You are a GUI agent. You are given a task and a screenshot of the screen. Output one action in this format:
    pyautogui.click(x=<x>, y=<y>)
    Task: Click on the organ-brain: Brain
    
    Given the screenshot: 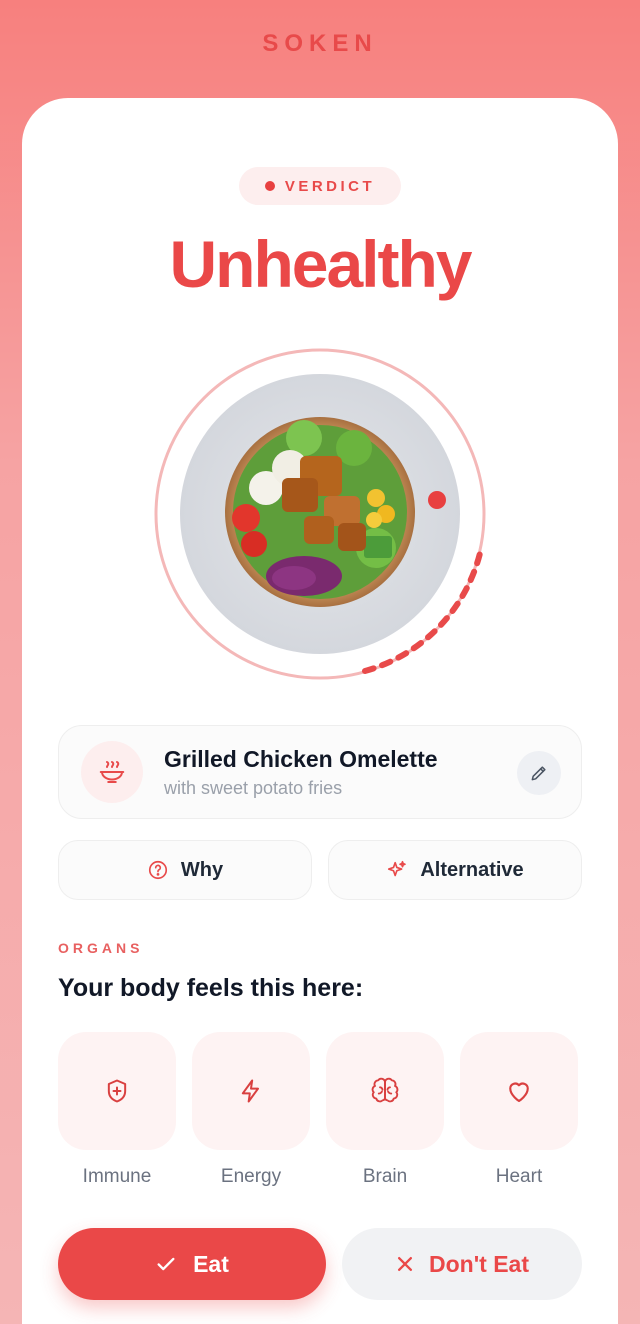 What is the action you would take?
    pyautogui.click(x=385, y=1110)
    